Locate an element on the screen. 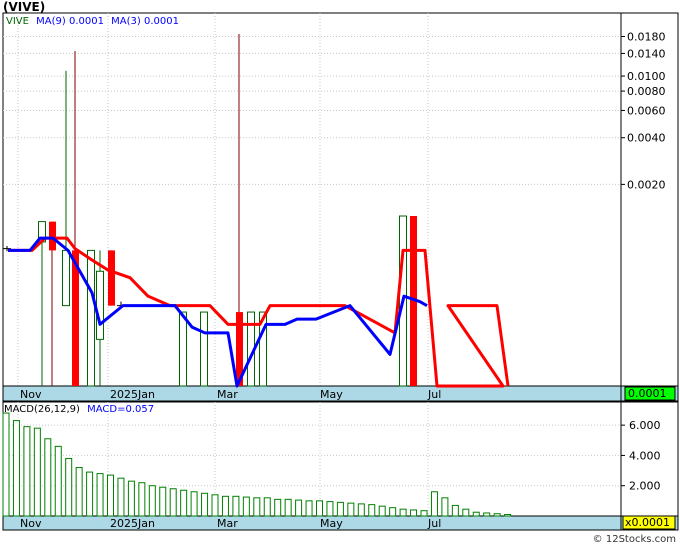 This screenshot has height=550, width=680. price-tick-label: 0.0140 is located at coordinates (646, 53).